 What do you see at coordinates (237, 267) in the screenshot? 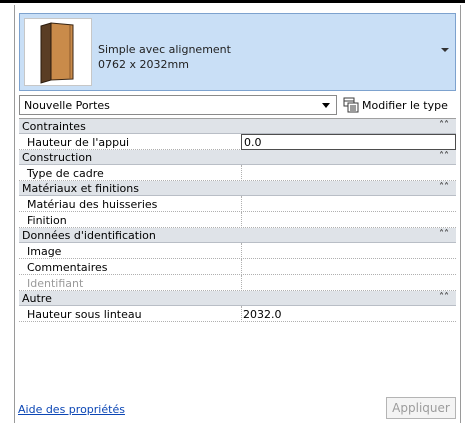
I see `property-row-comments: Commentaires` at bounding box center [237, 267].